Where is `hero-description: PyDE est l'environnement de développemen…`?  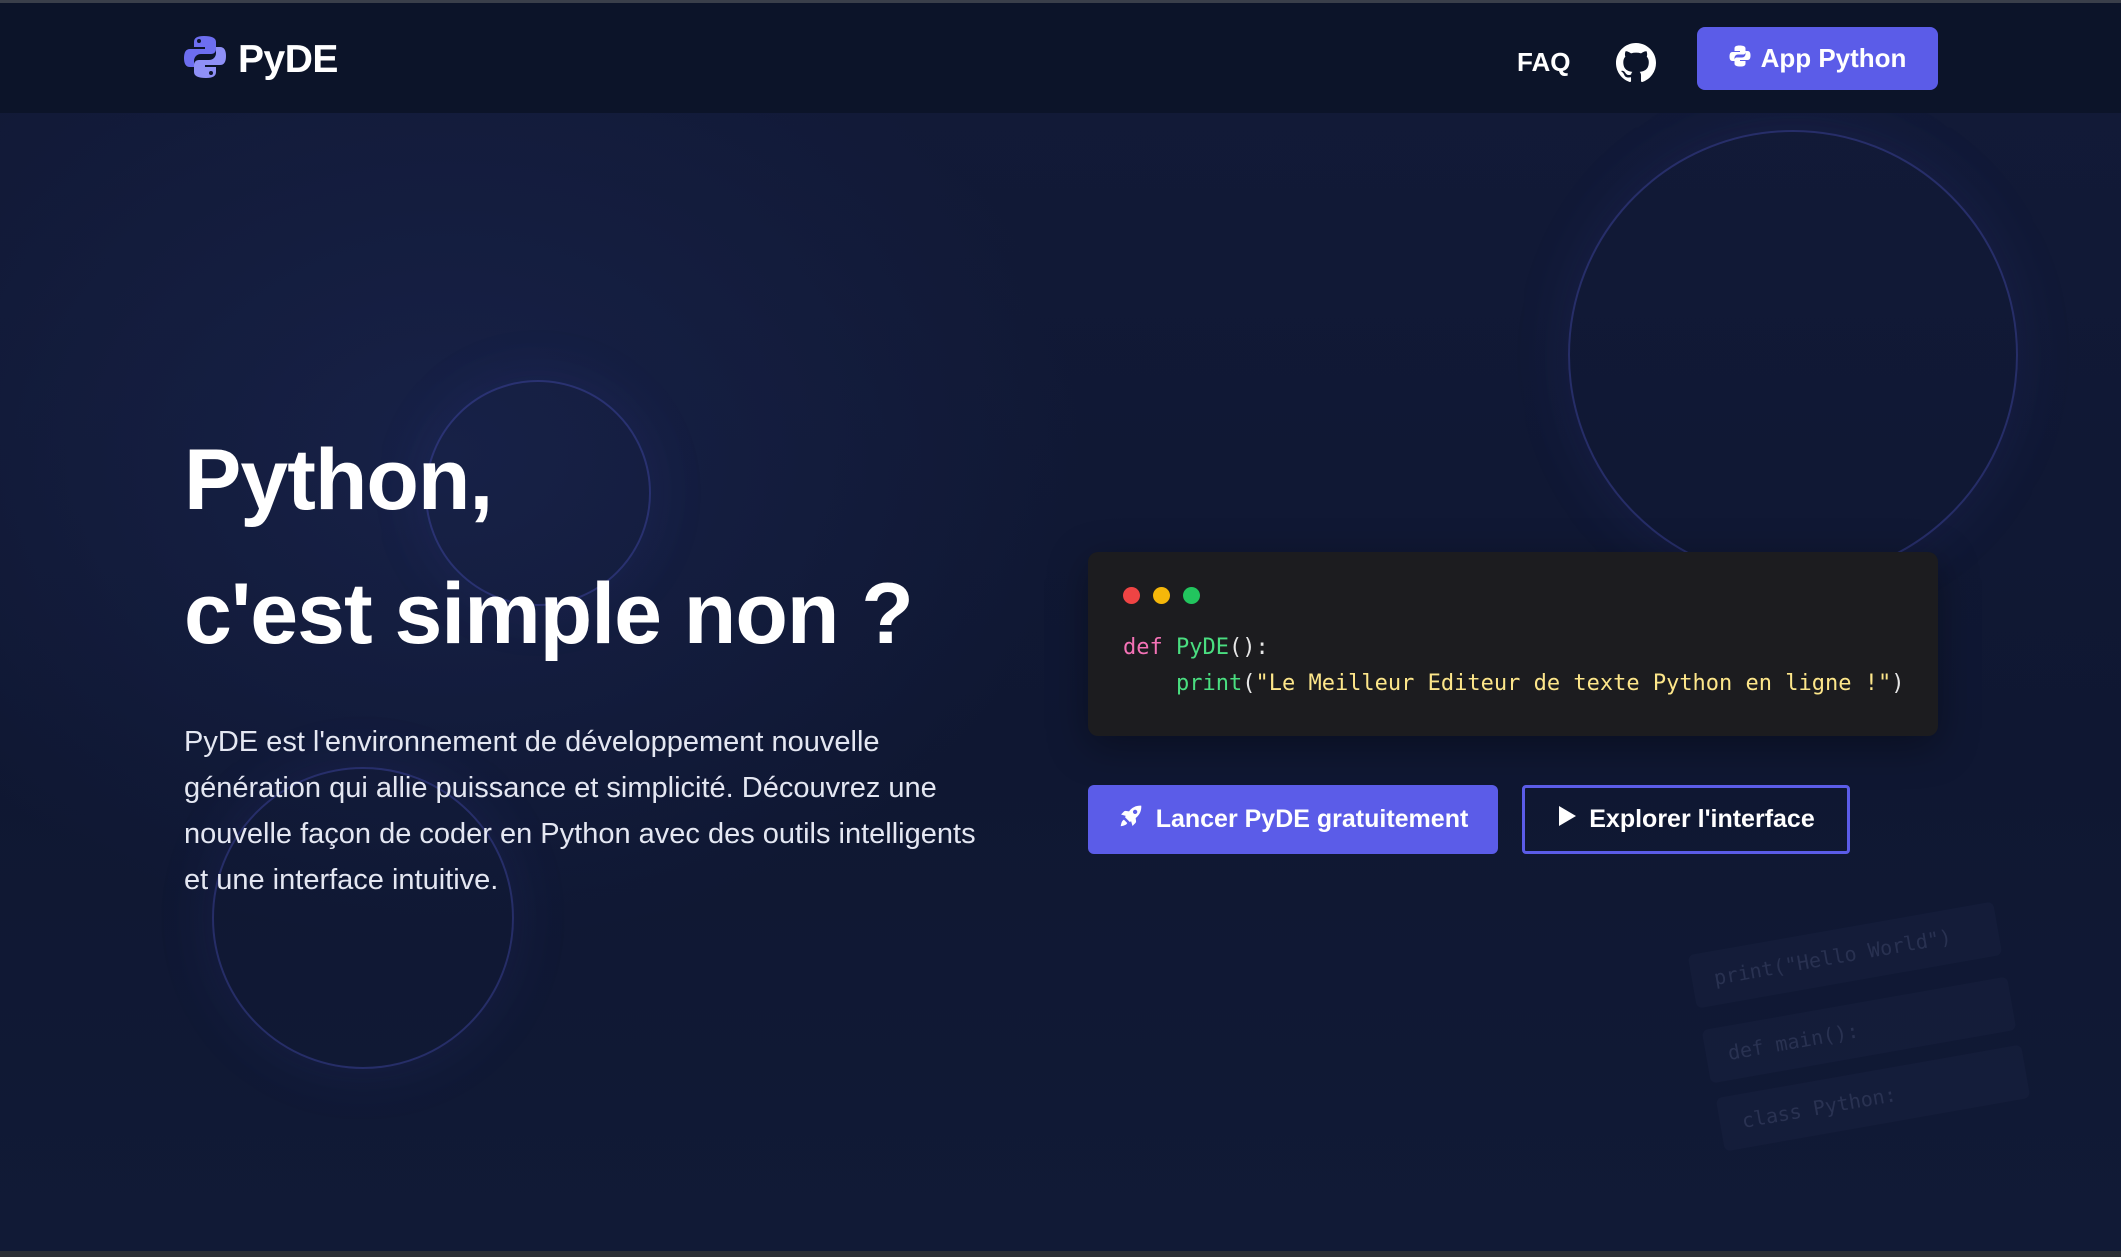 hero-description: PyDE est l'environnement de développemen… is located at coordinates (580, 811).